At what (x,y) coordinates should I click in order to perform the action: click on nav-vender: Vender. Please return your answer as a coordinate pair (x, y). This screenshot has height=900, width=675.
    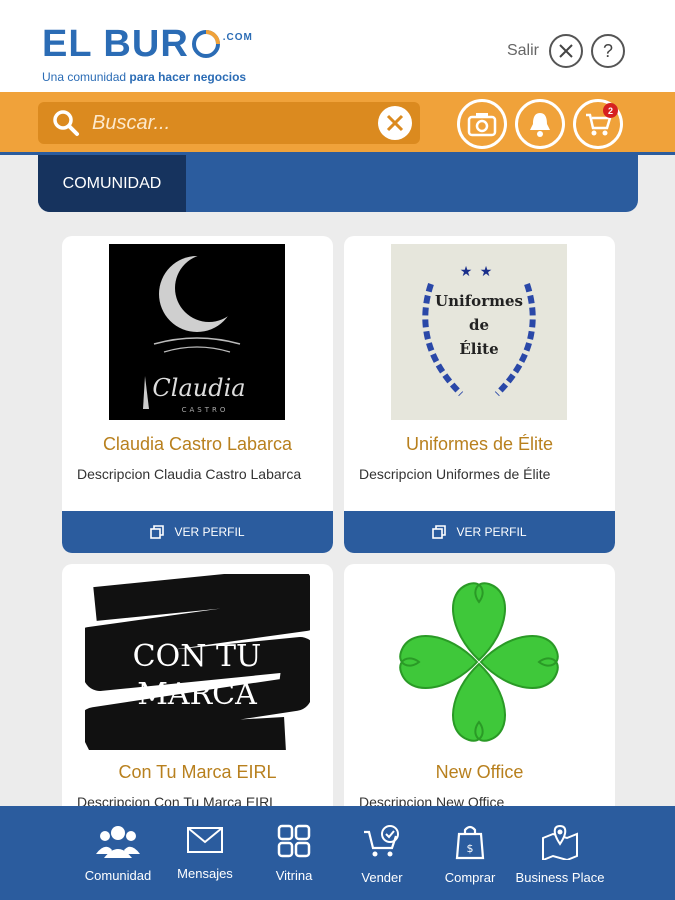
    Looking at the image, I should click on (382, 853).